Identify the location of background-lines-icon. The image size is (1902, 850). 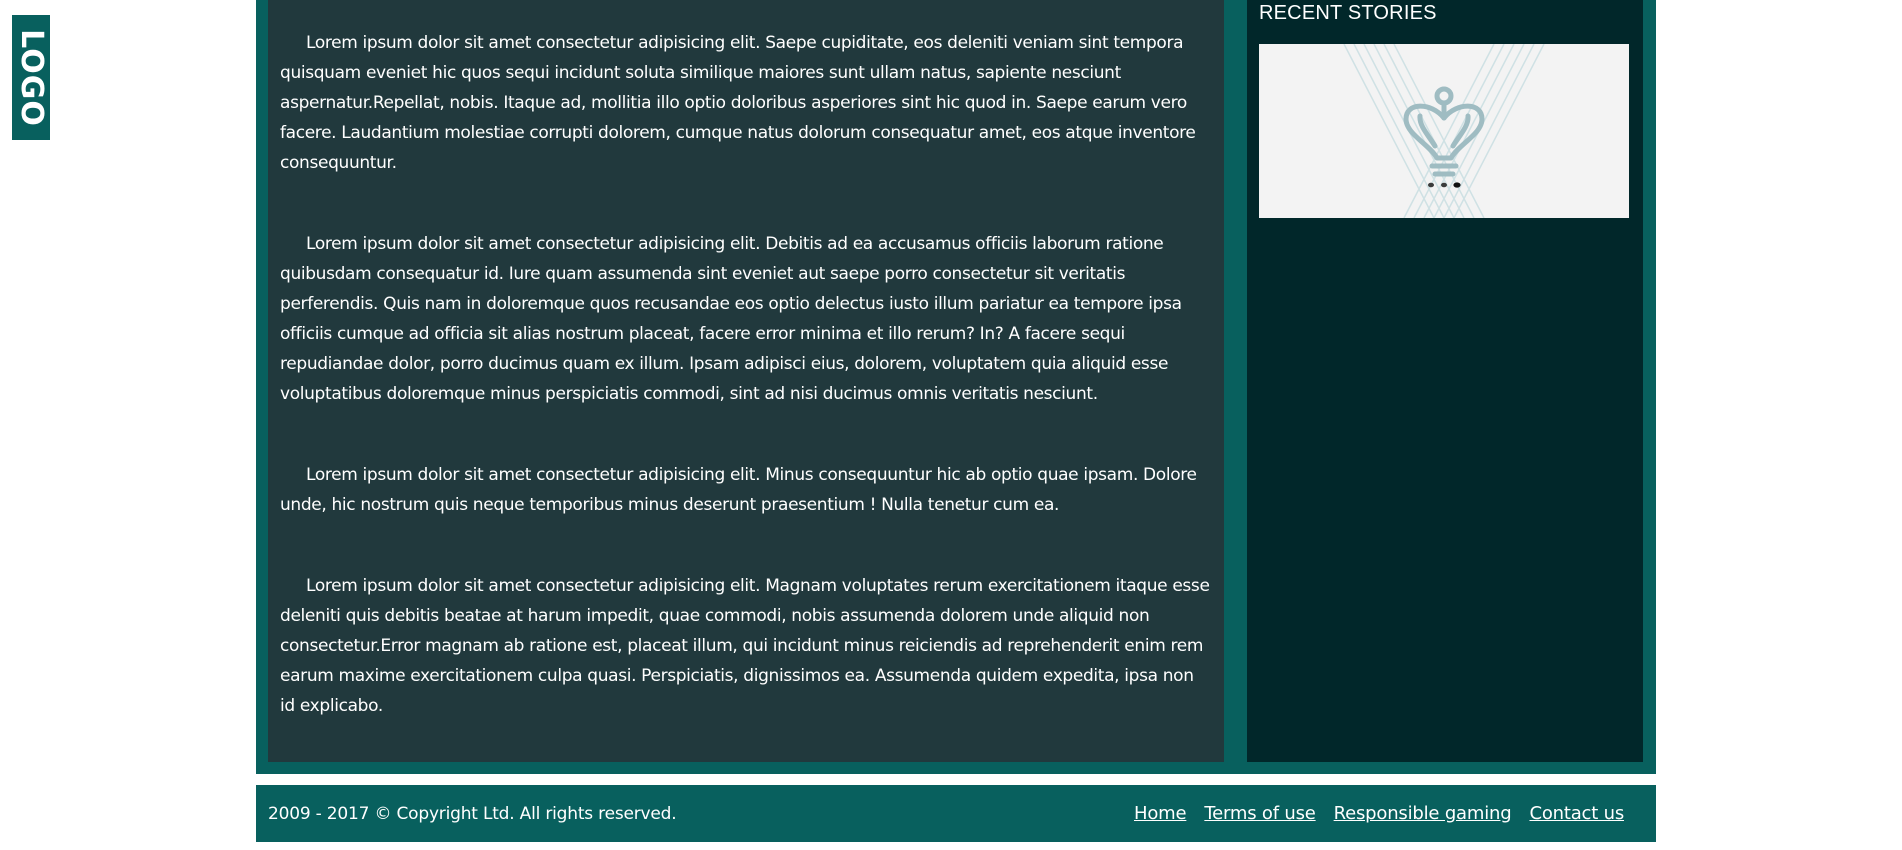
(1444, 131).